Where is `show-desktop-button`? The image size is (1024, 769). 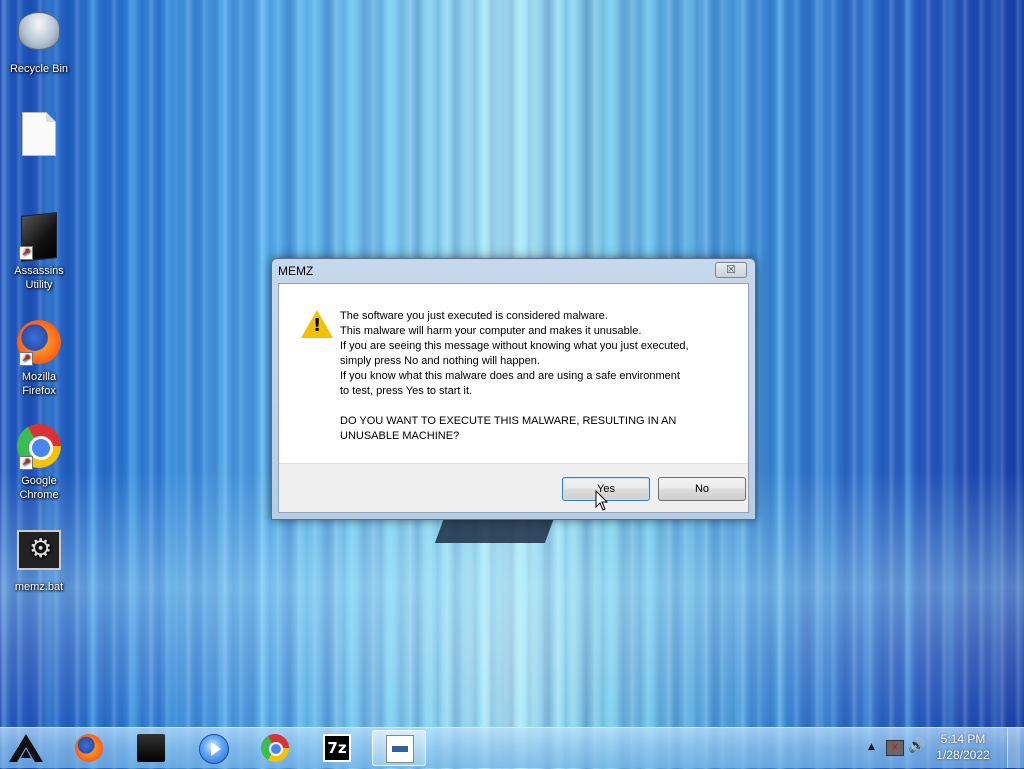 show-desktop-button is located at coordinates (1013, 748).